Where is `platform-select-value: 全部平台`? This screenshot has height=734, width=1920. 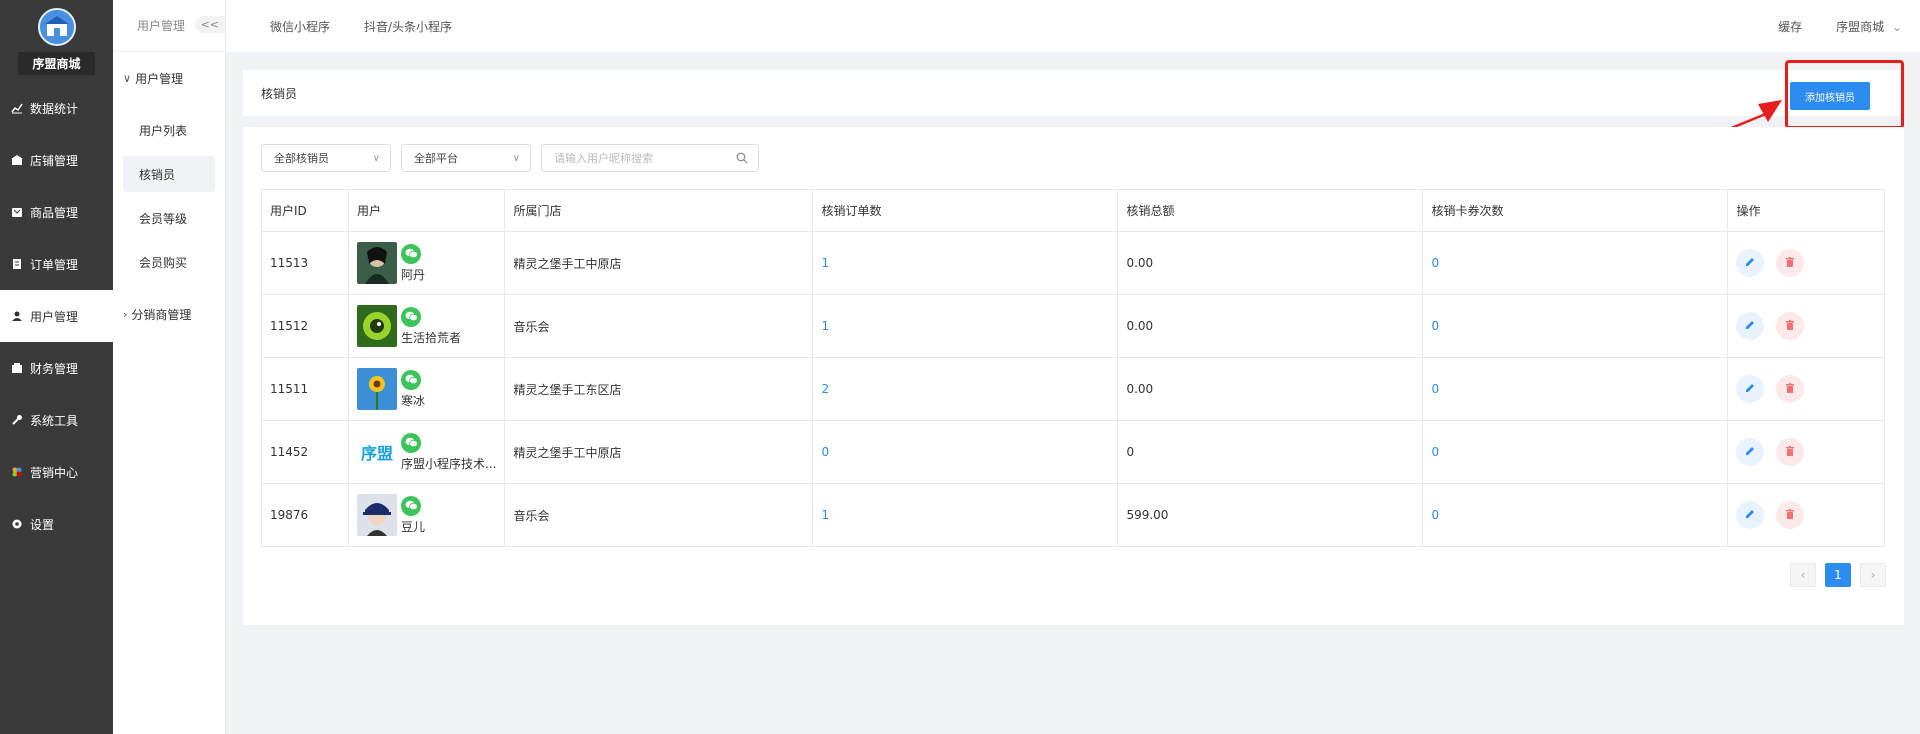 platform-select-value: 全部平台 is located at coordinates (436, 158).